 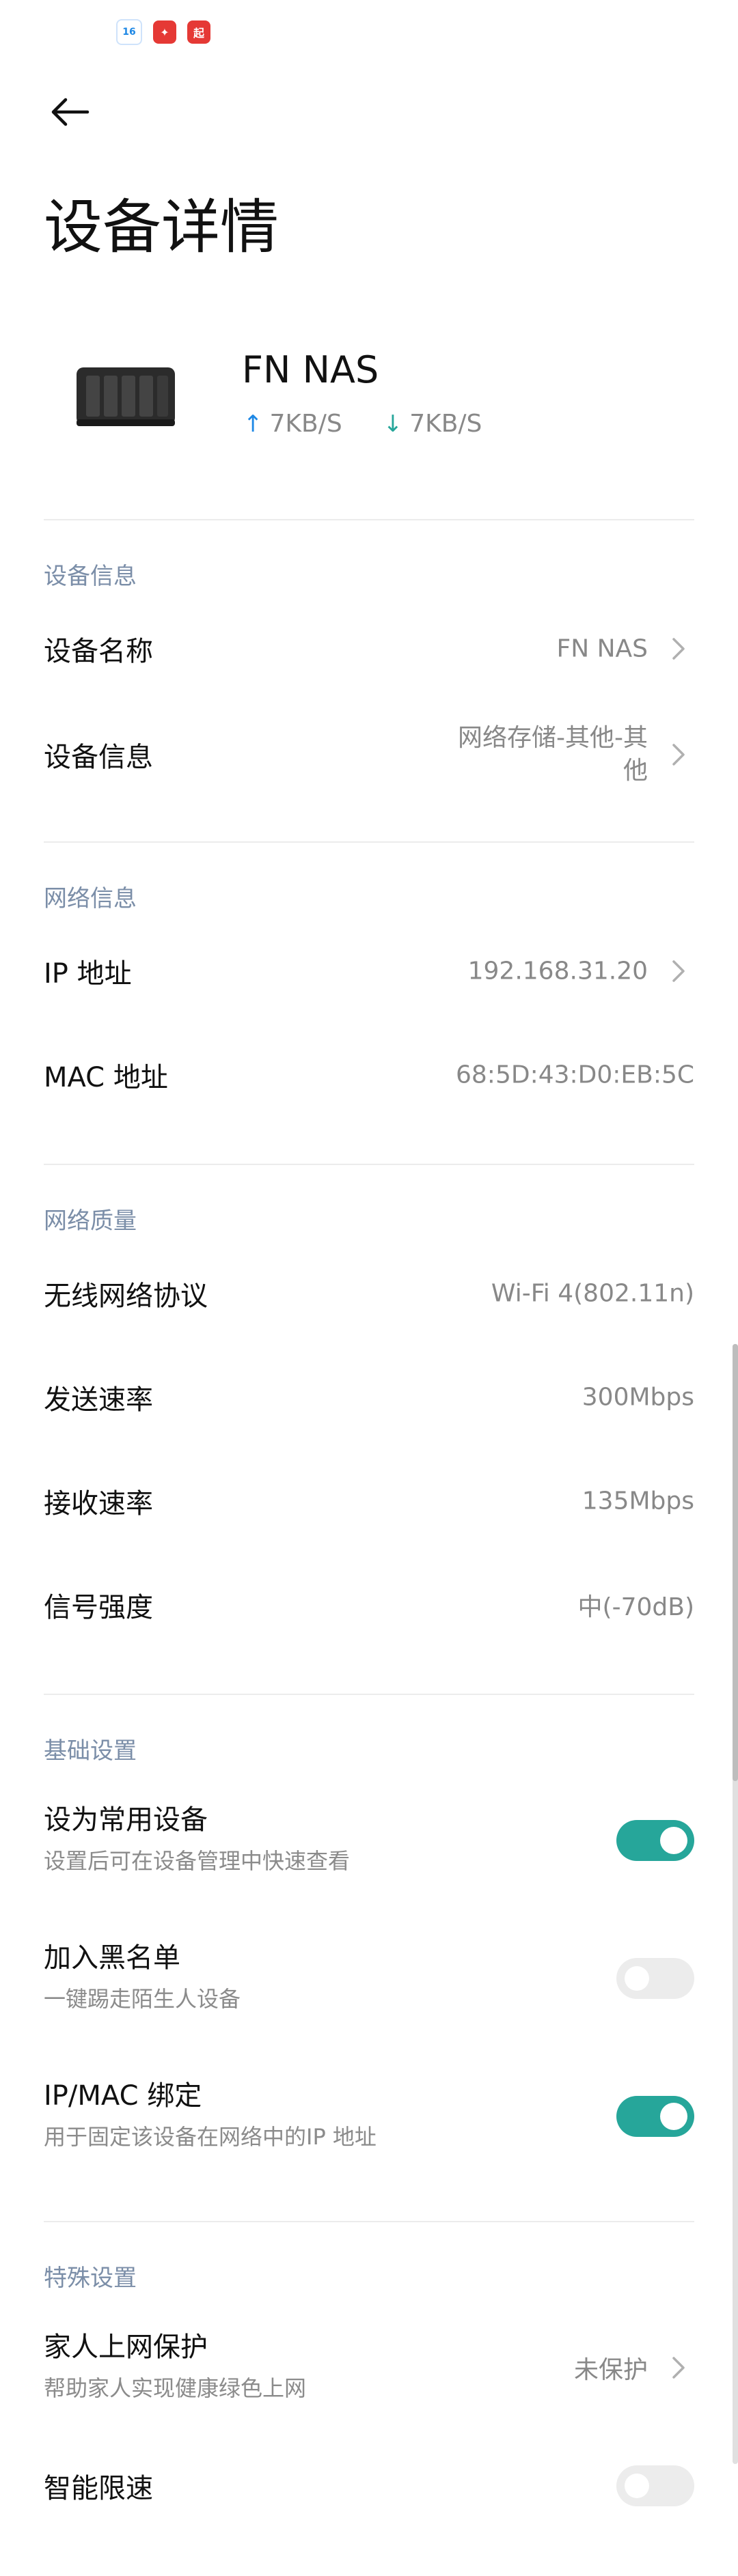 I want to click on row-blacklist: 加入黑名单 一键踢走陌生人设备, so click(x=369, y=1978).